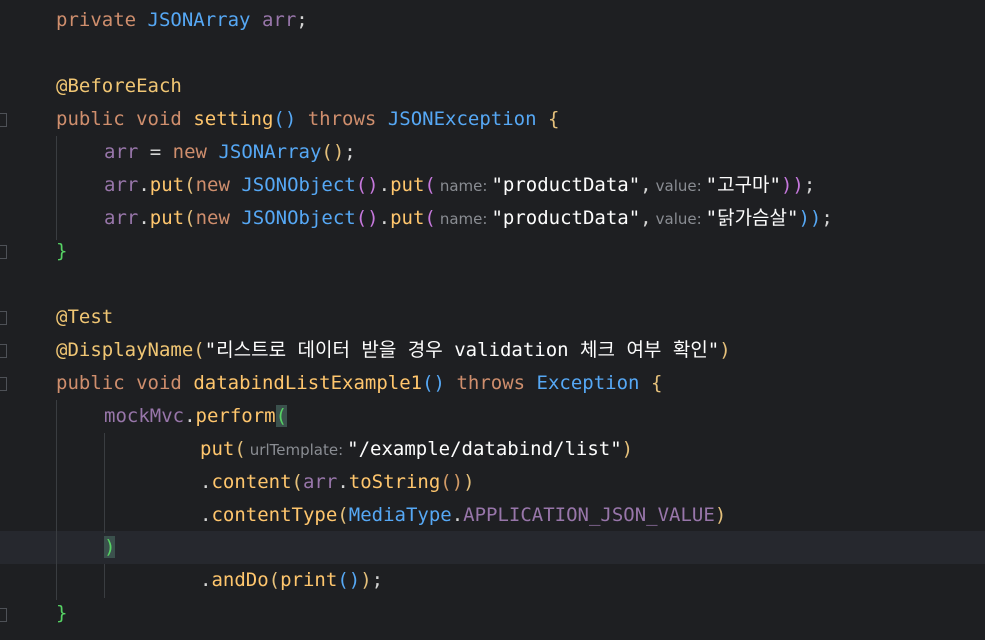 This screenshot has width=985, height=640. Describe the element at coordinates (592, 580) in the screenshot. I see `code-line: .andDo(print());` at that location.